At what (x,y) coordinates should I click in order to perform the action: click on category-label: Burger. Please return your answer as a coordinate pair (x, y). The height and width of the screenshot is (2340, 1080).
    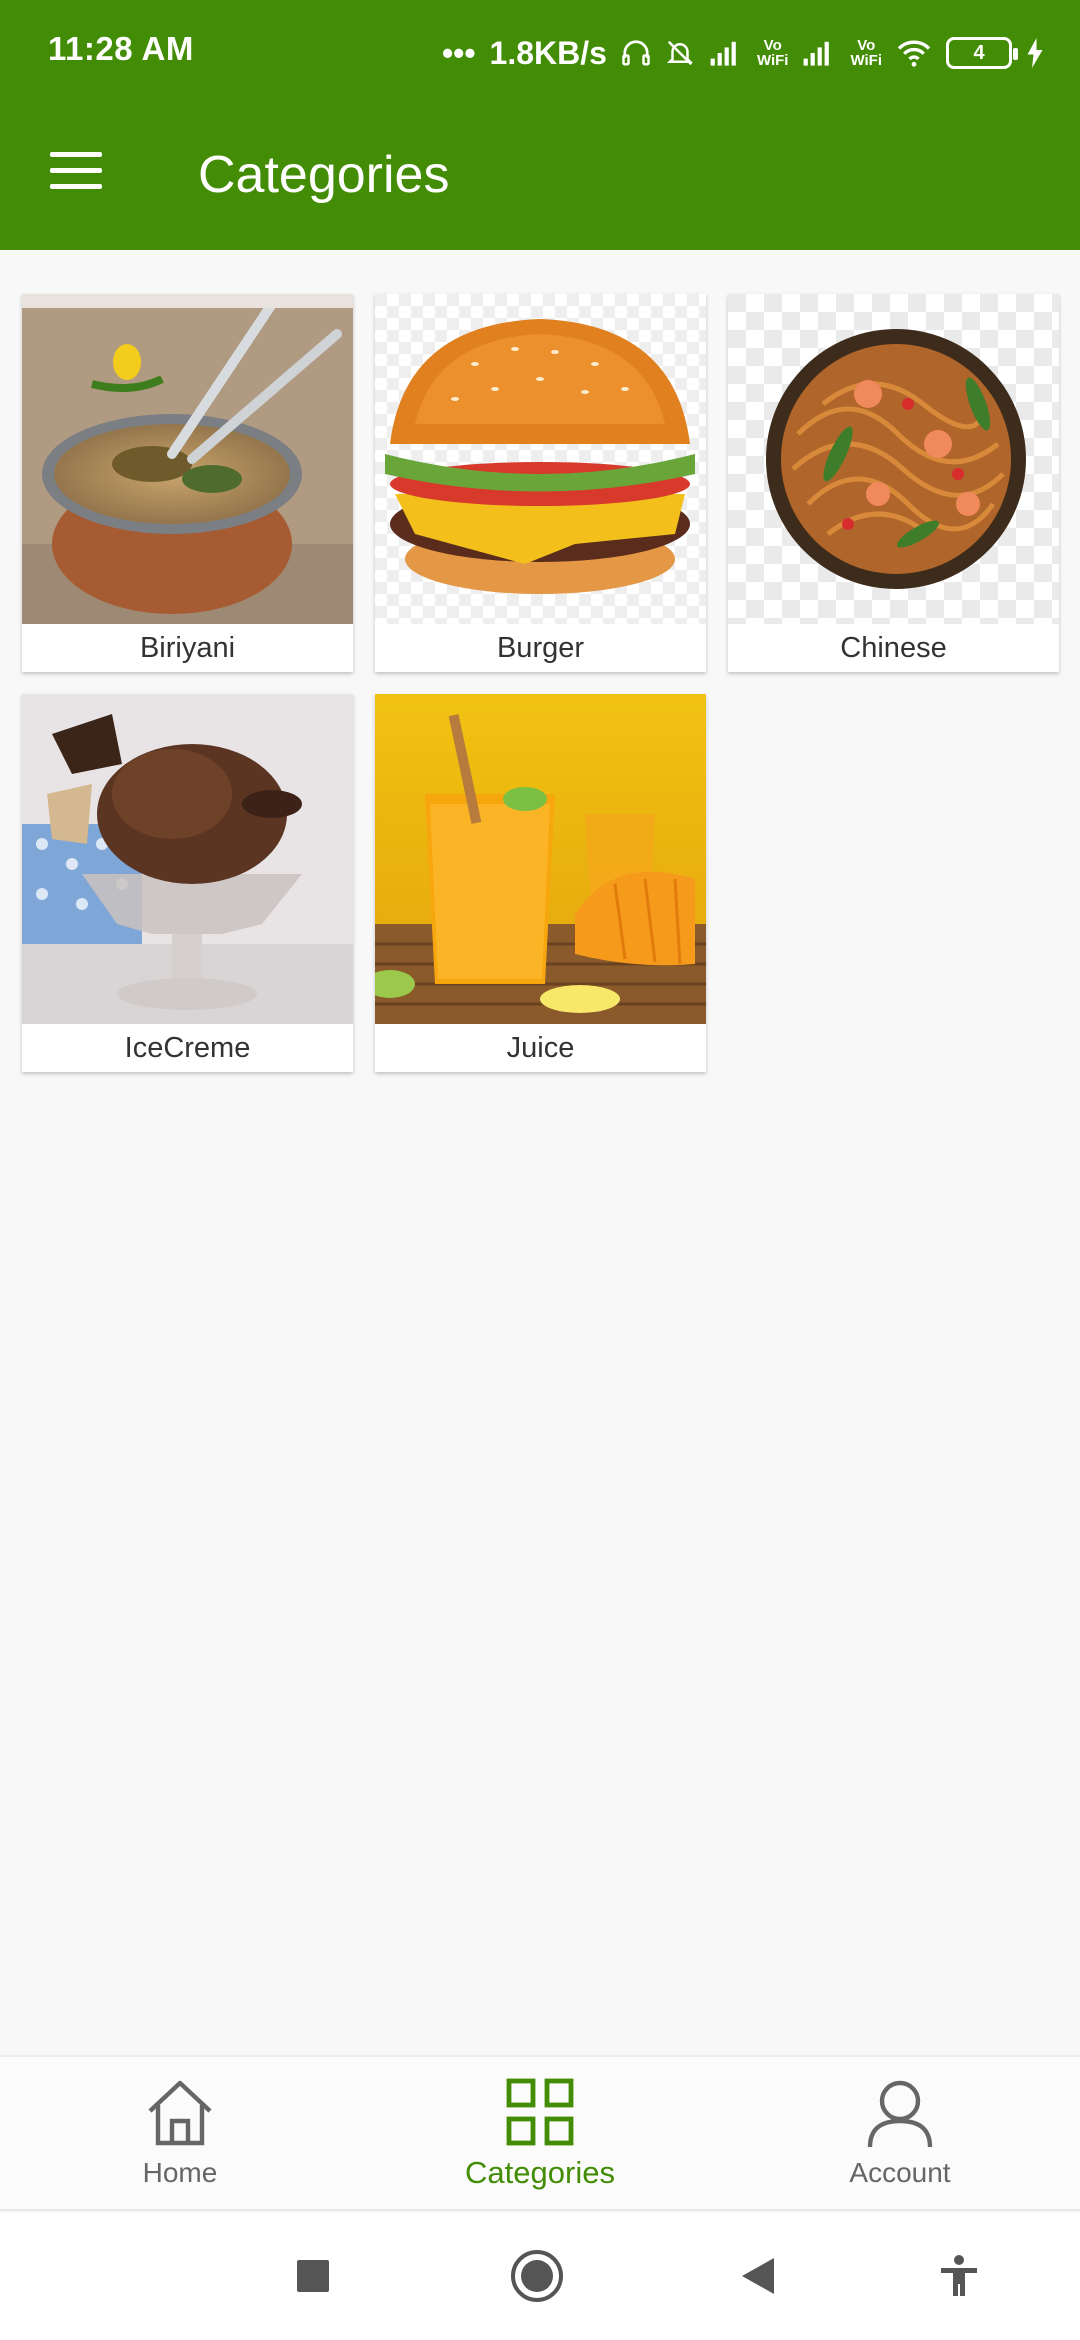
    Looking at the image, I should click on (540, 648).